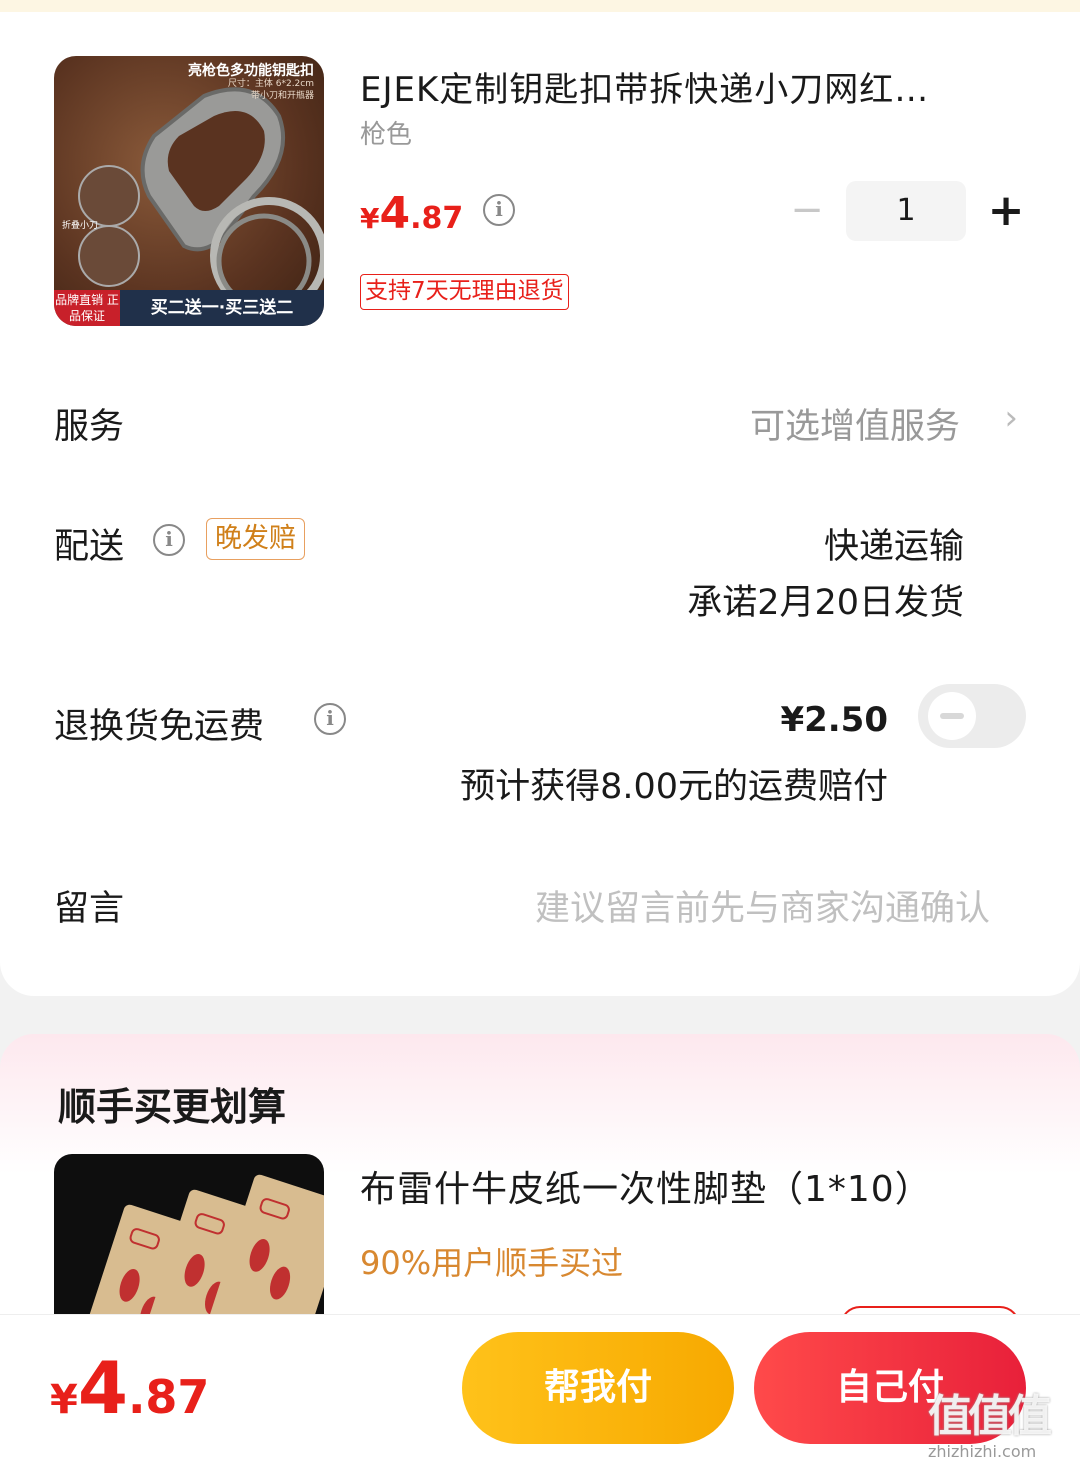 This screenshot has height=1463, width=1080. What do you see at coordinates (499, 210) in the screenshot?
I see `price-info-icon: i` at bounding box center [499, 210].